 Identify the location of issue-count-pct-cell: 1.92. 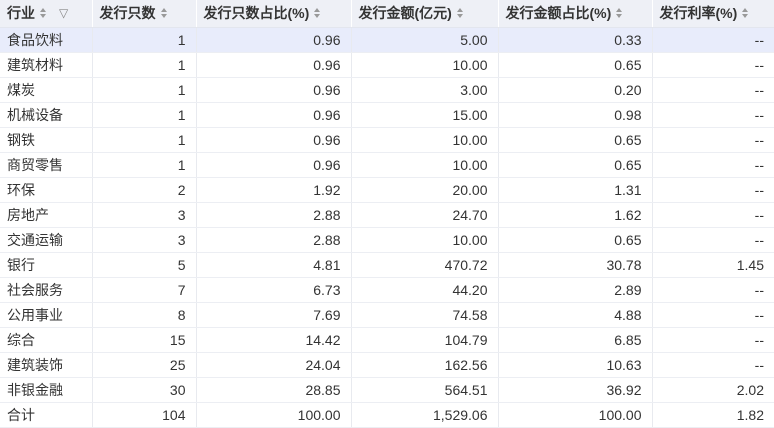
(274, 190).